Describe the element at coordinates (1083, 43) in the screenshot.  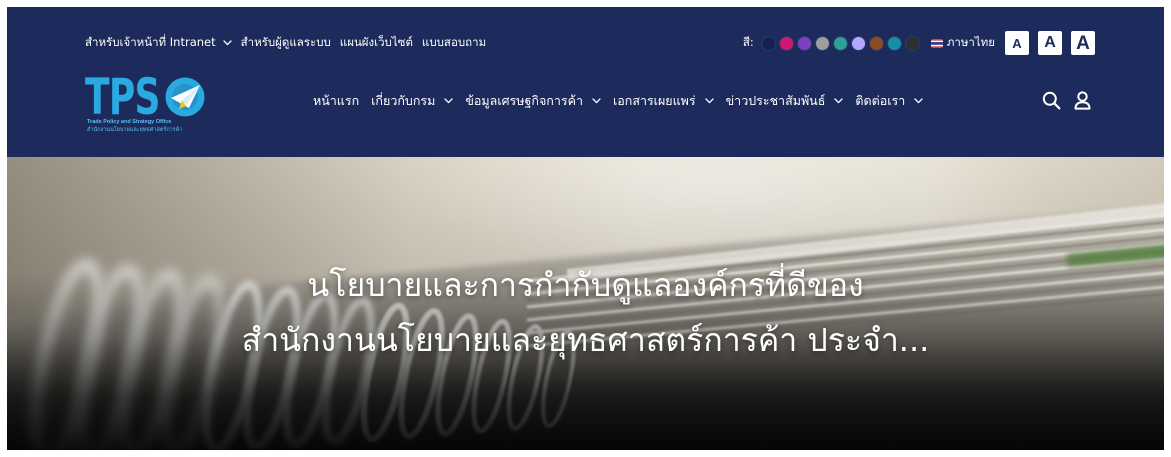
I see `font-size-large-button: A` at that location.